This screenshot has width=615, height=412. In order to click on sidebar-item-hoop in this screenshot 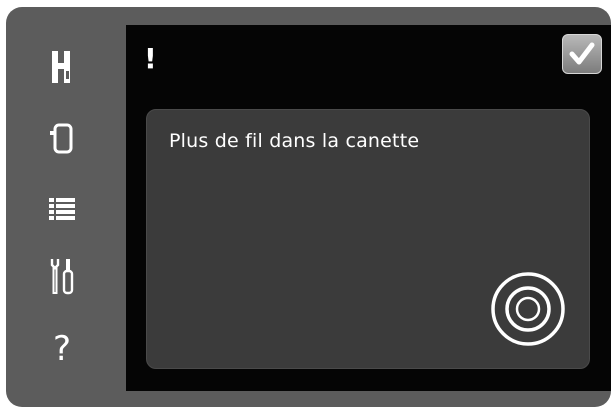, I will do `click(62, 138)`.